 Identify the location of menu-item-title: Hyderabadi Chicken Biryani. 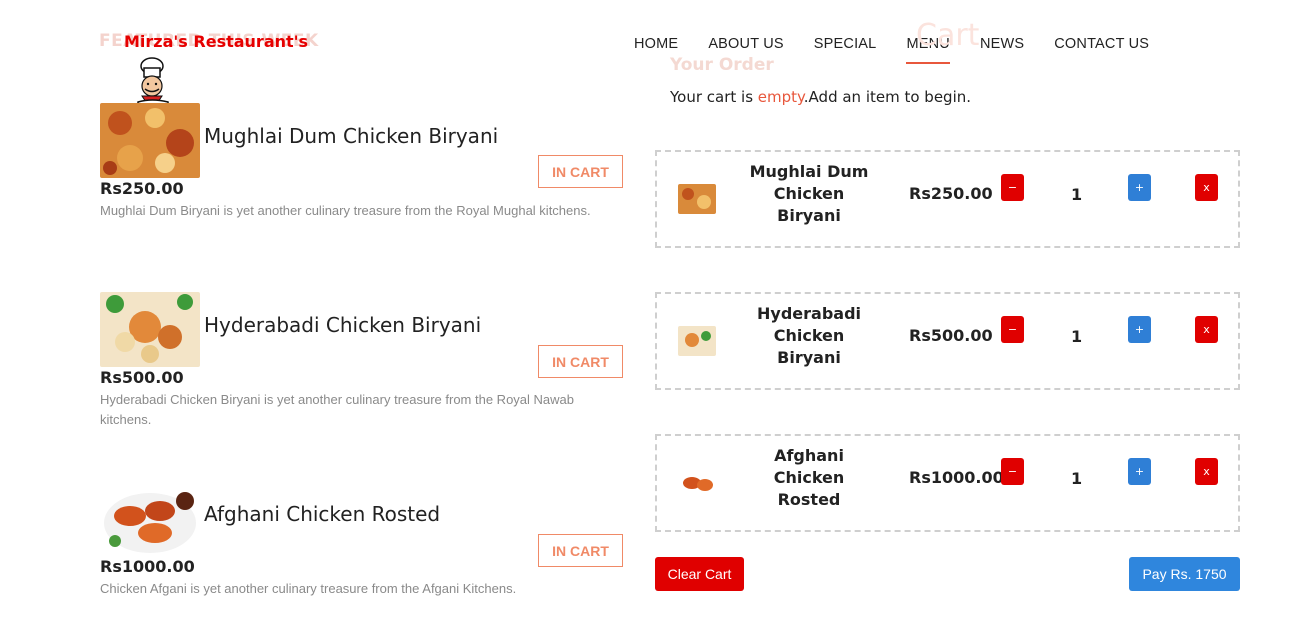
(343, 325).